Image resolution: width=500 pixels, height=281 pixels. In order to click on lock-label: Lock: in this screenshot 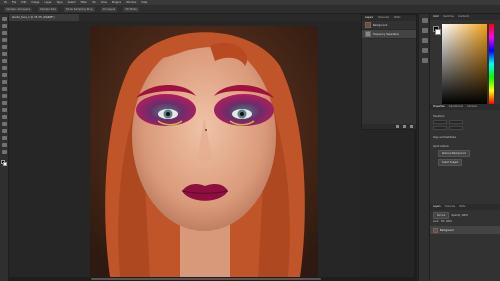, I will do `click(436, 221)`.